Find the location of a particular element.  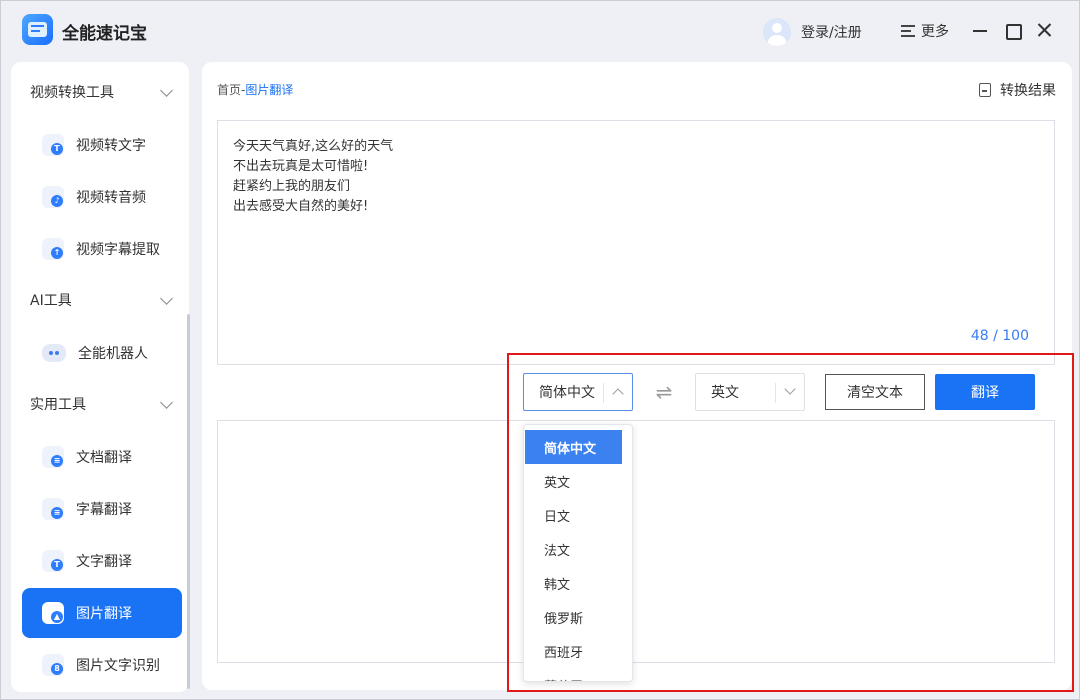

login-button: 登录/注册 is located at coordinates (812, 32).